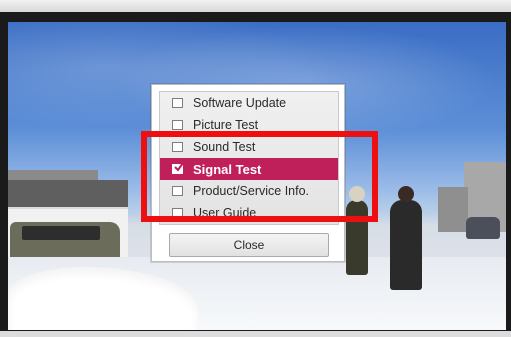 The image size is (511, 337). I want to click on background-car-right, so click(483, 228).